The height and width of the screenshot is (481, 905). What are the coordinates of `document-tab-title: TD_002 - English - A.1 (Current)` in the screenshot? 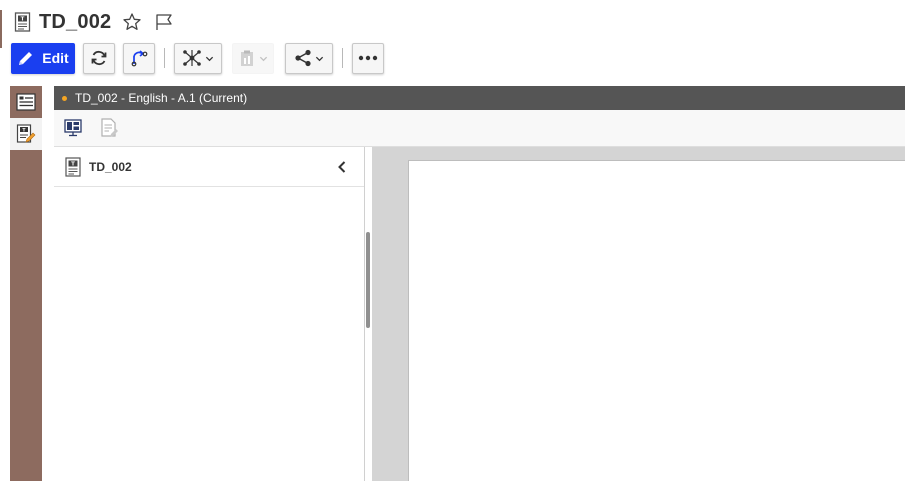 It's located at (161, 98).